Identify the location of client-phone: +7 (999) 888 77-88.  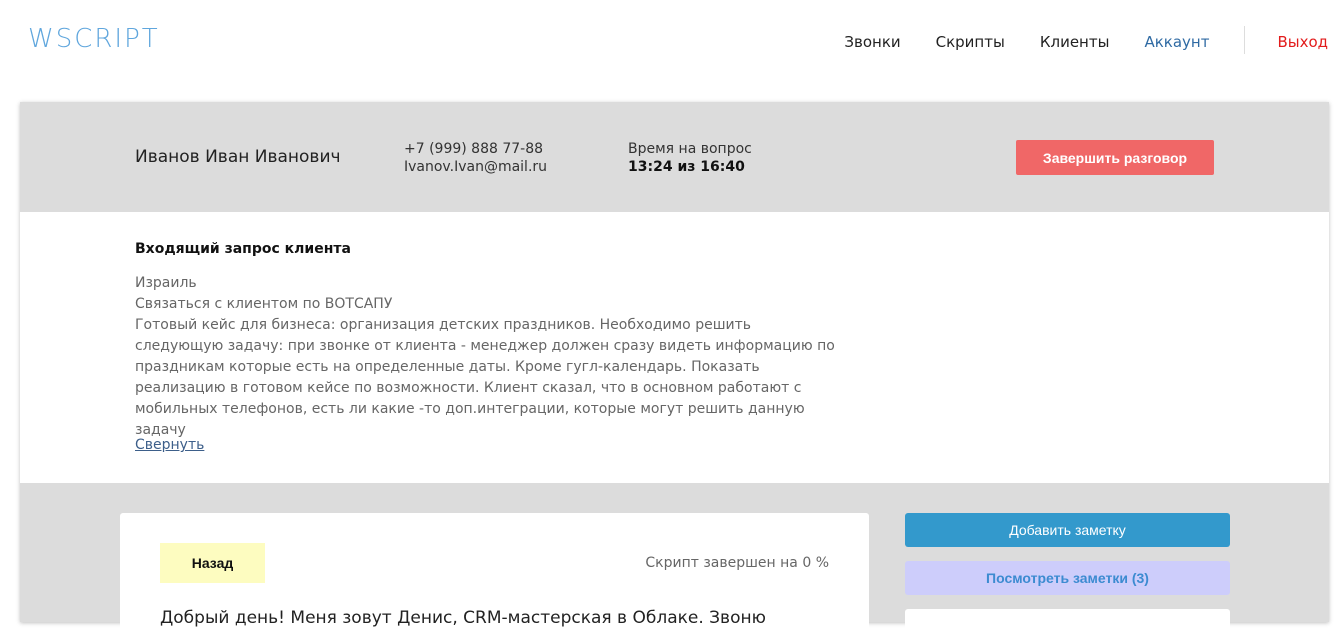
(474, 149).